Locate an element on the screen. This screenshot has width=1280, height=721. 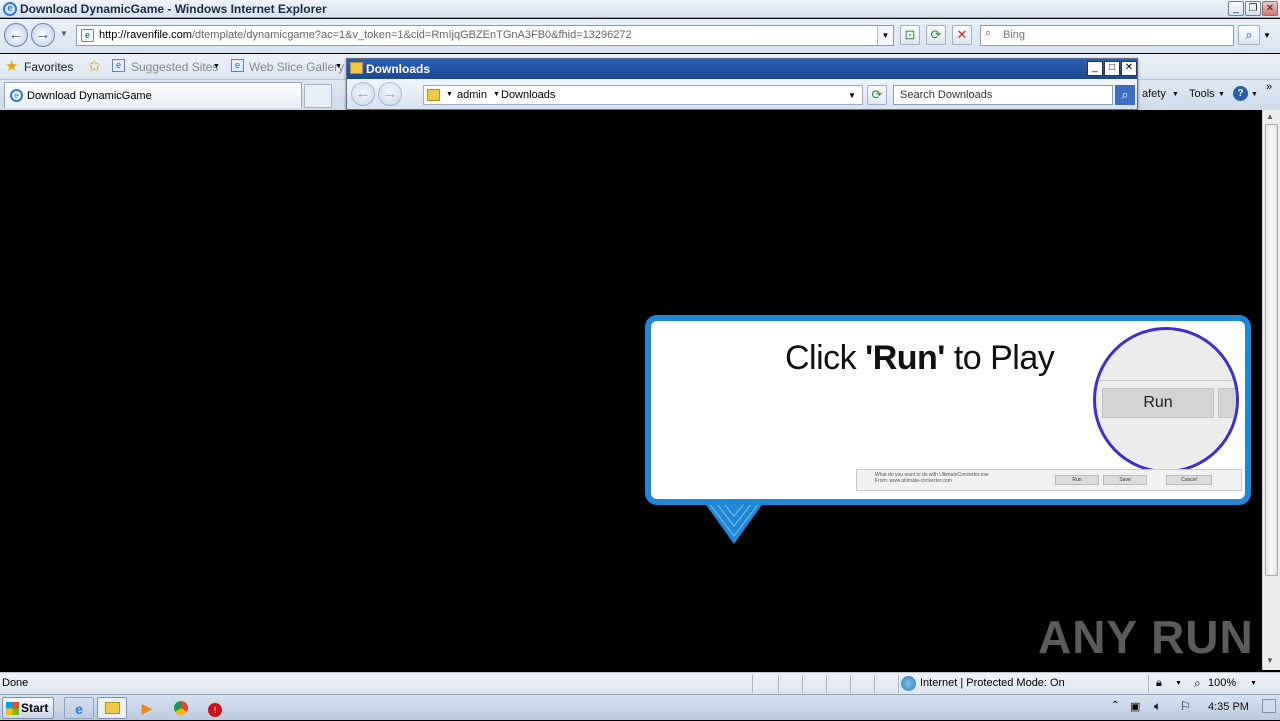
url-domain: http://ravenfile.com is located at coordinates (145, 35).